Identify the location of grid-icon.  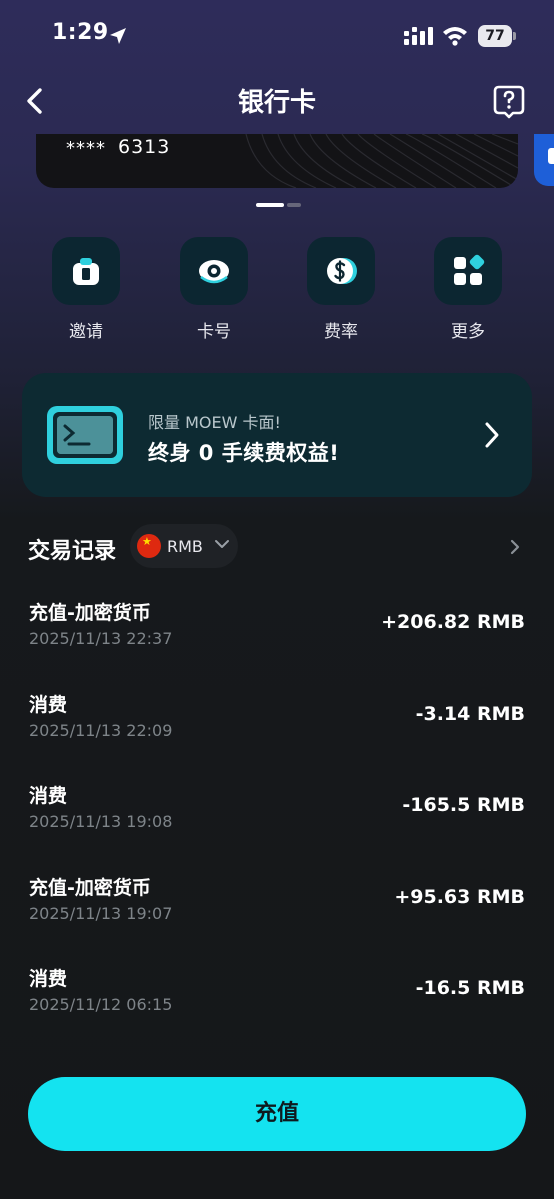
(469, 269).